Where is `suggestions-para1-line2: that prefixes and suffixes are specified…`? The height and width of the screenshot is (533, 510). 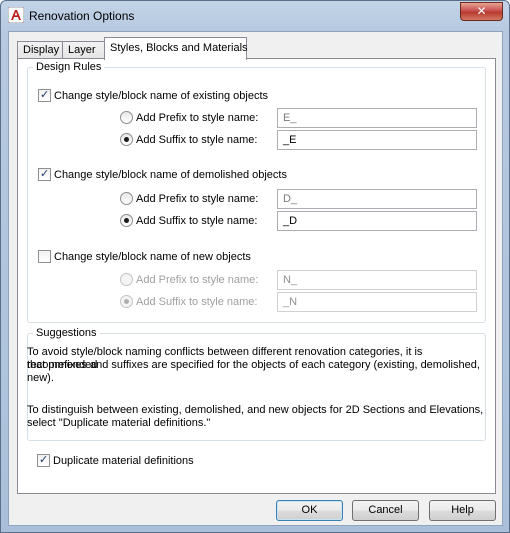
suggestions-para1-line2: that prefixes and suffixes are specified… is located at coordinates (253, 365).